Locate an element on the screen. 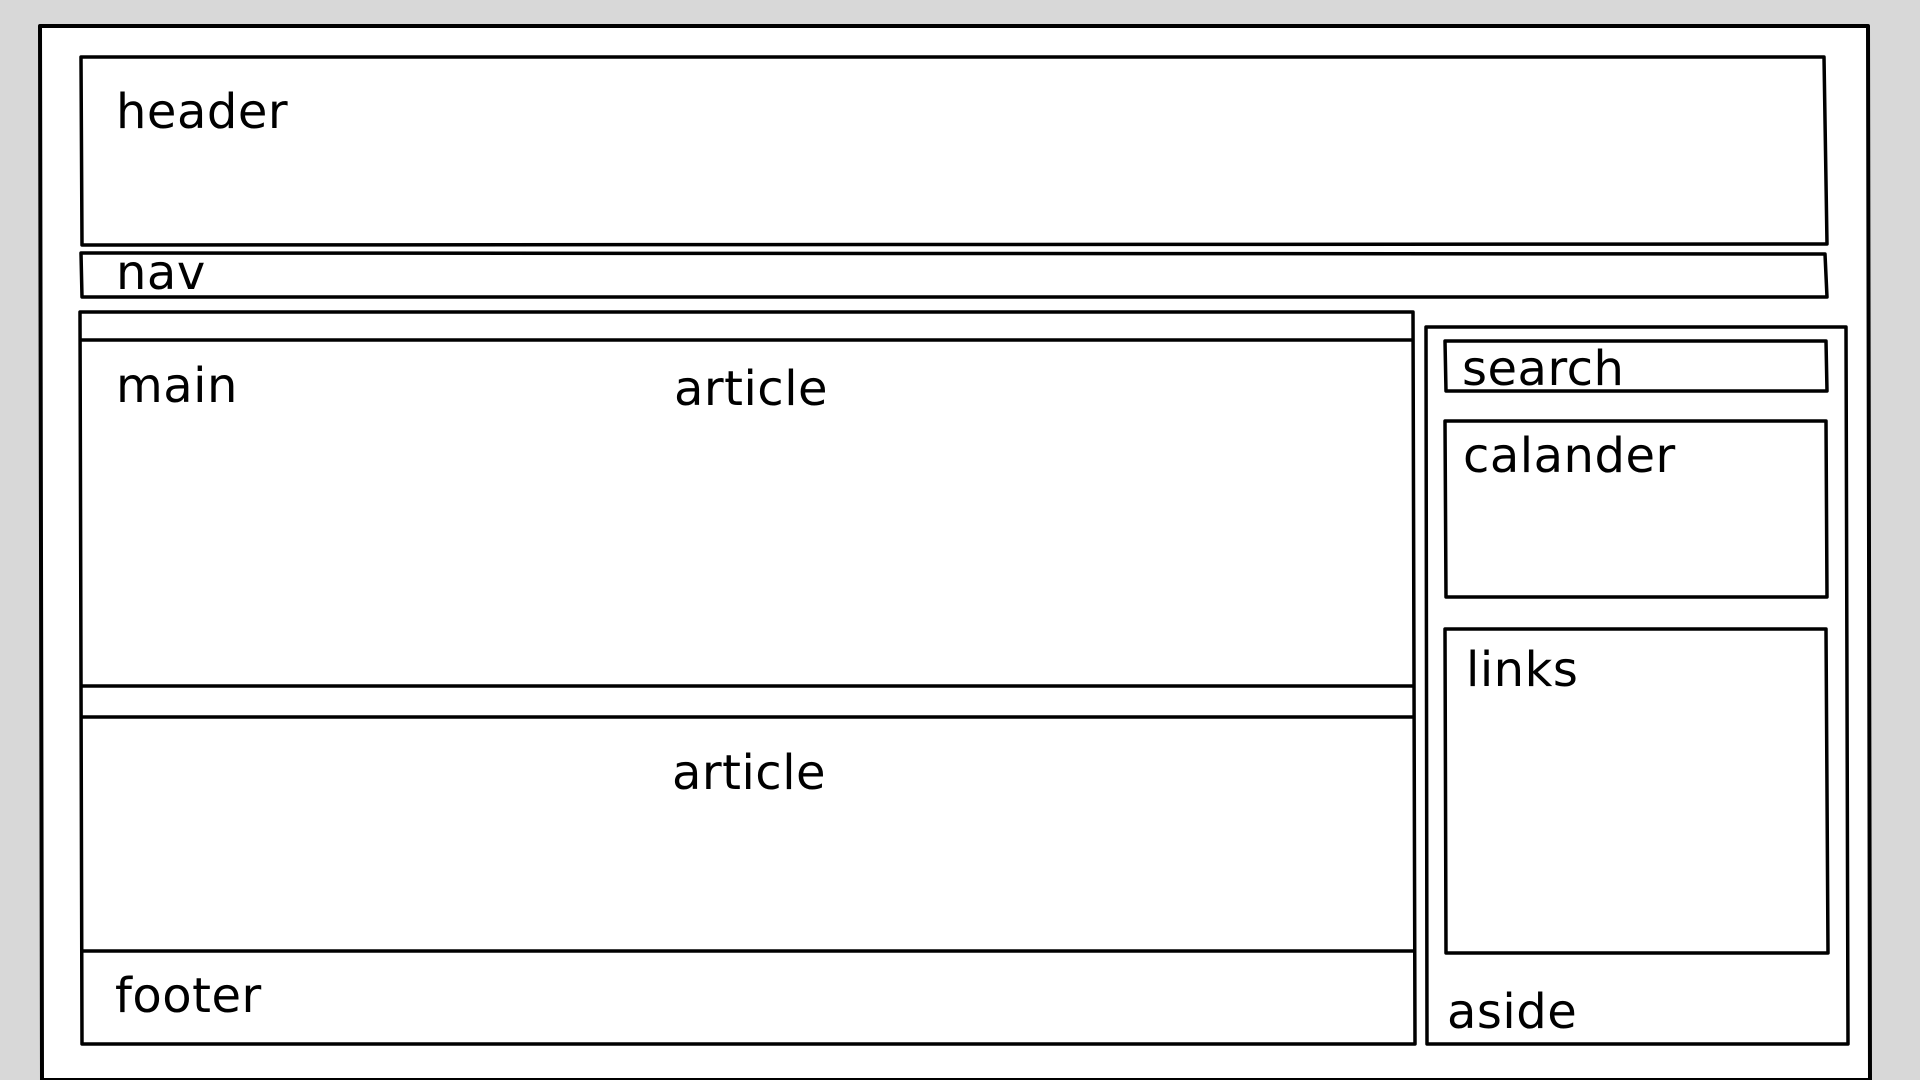  article-1-label: article is located at coordinates (751, 389).